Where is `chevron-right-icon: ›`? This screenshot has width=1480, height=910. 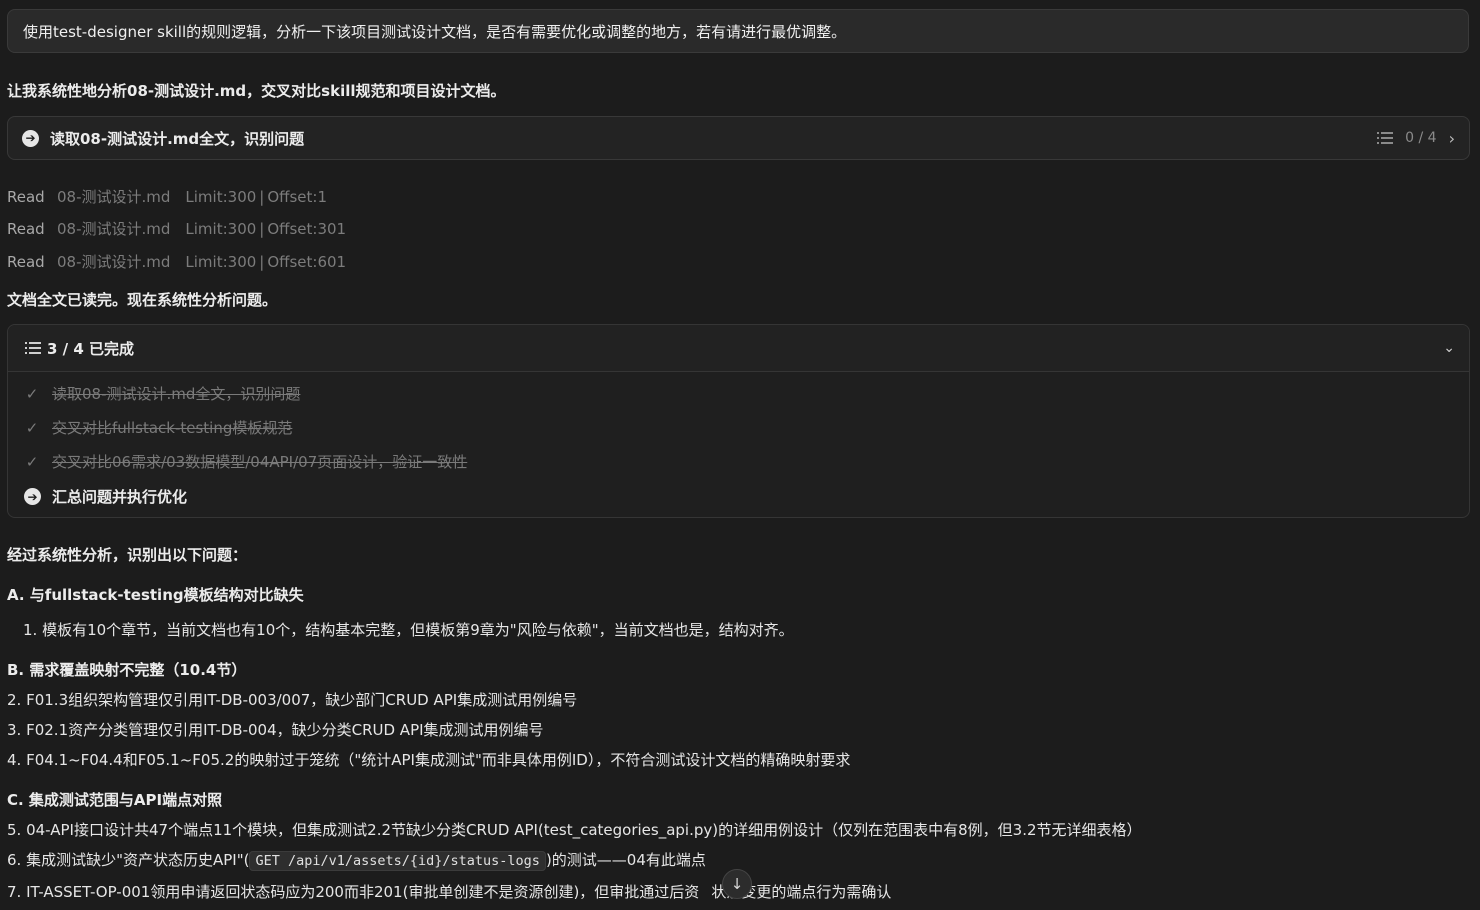 chevron-right-icon: › is located at coordinates (1451, 138).